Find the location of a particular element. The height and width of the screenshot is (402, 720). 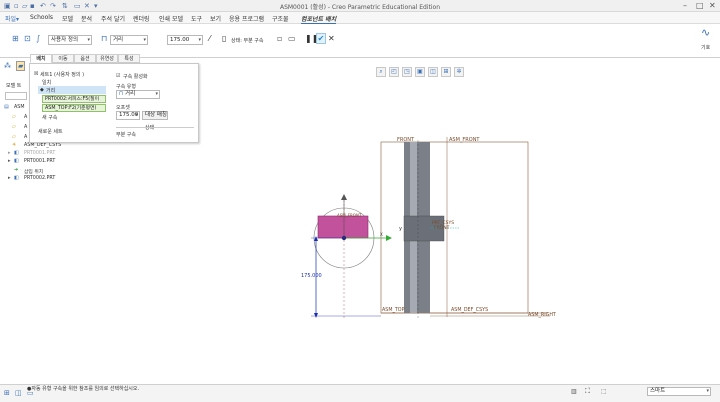

placed-component is located at coordinates (343, 227).